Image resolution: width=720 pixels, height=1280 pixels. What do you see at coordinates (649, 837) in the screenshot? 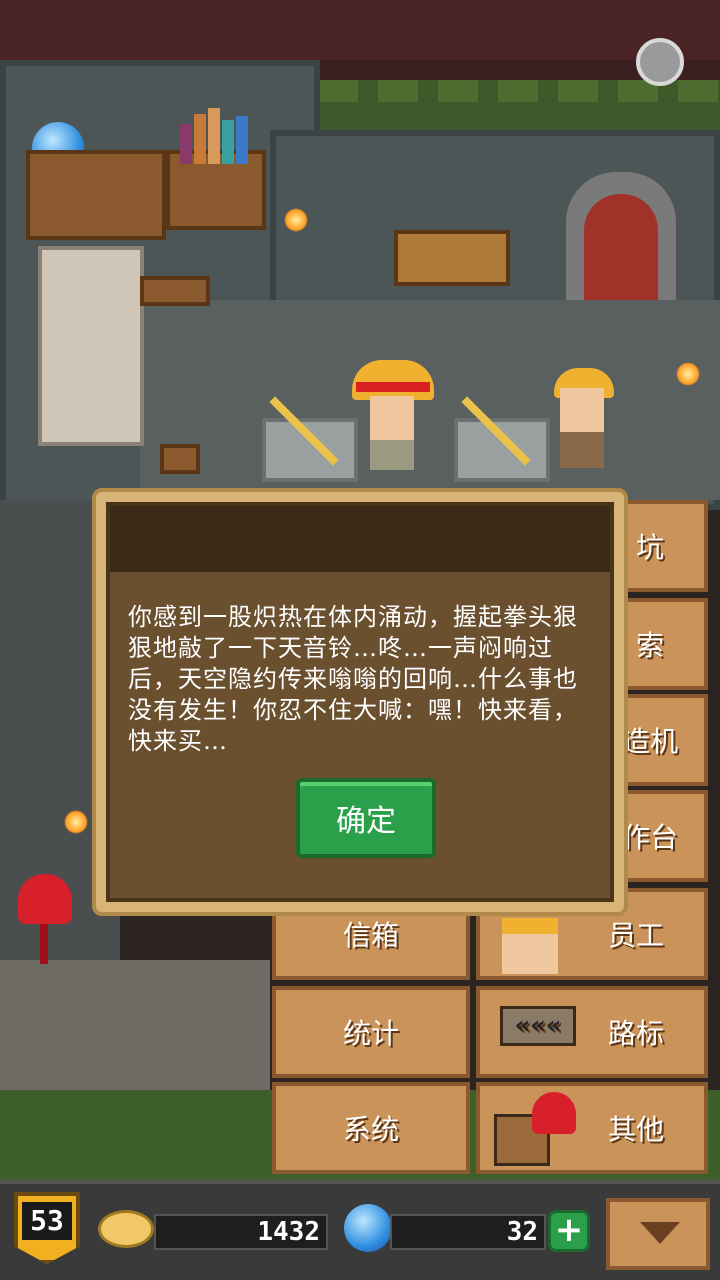
I see `menu-item-label: 作台` at bounding box center [649, 837].